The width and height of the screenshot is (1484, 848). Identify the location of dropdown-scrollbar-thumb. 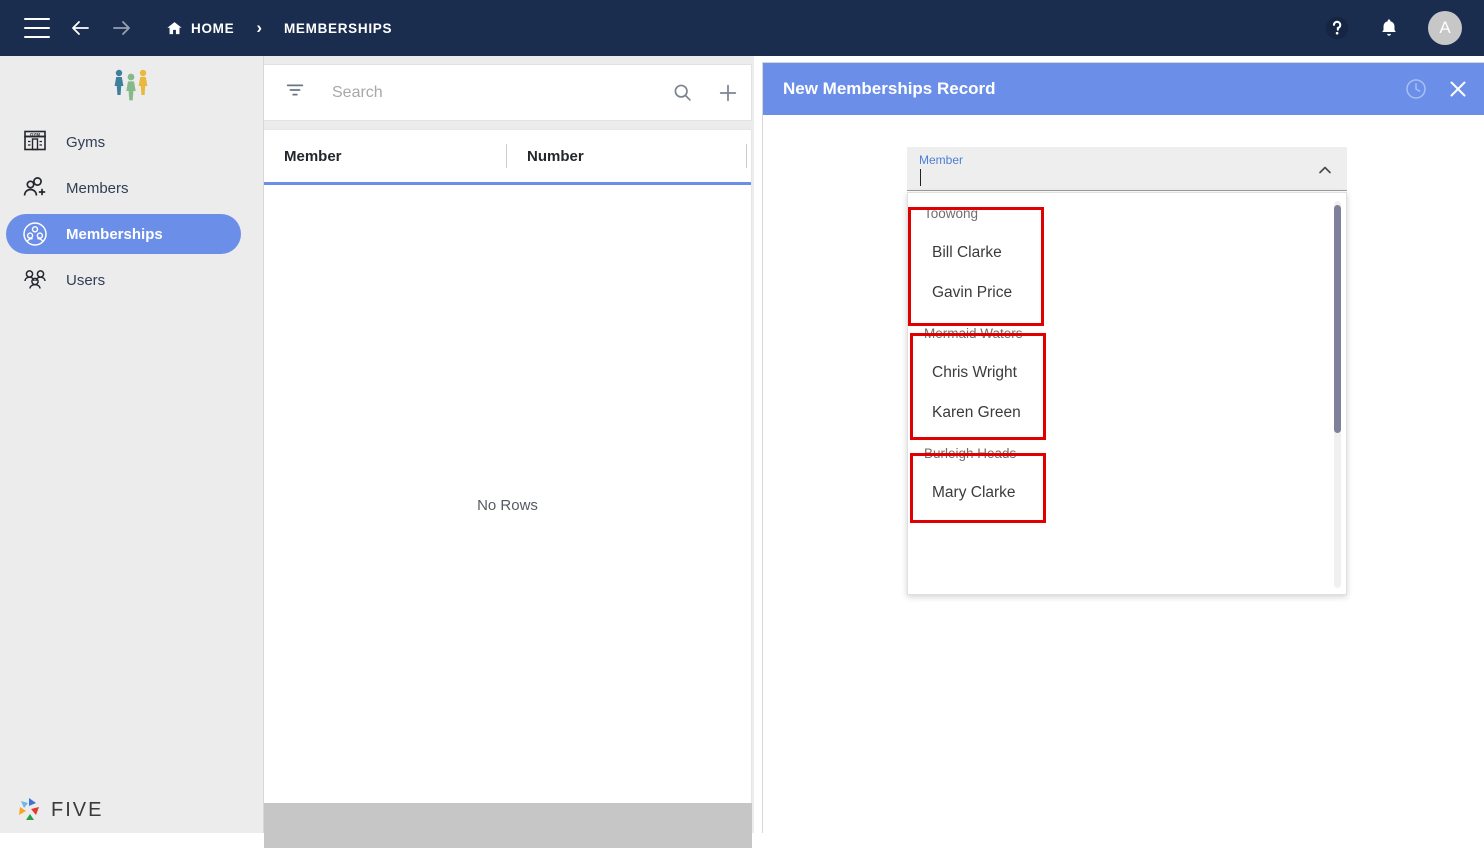
(1337, 319).